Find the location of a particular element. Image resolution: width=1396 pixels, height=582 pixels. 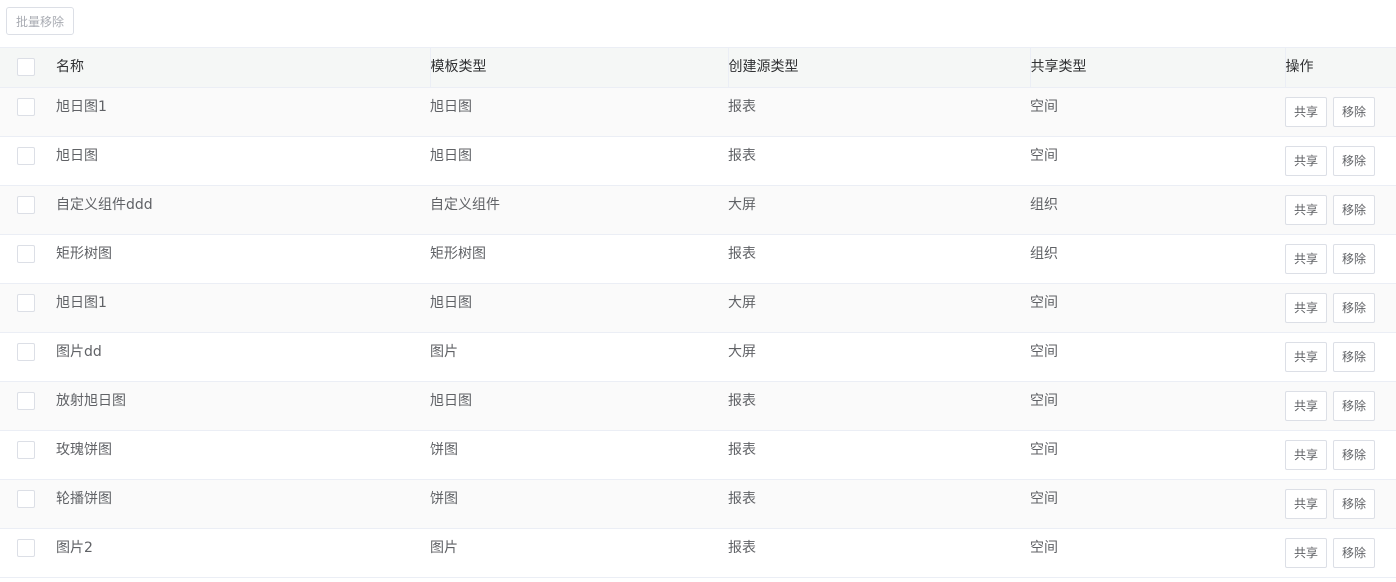

column-header-source-type: 创建源类型 is located at coordinates (878, 67).